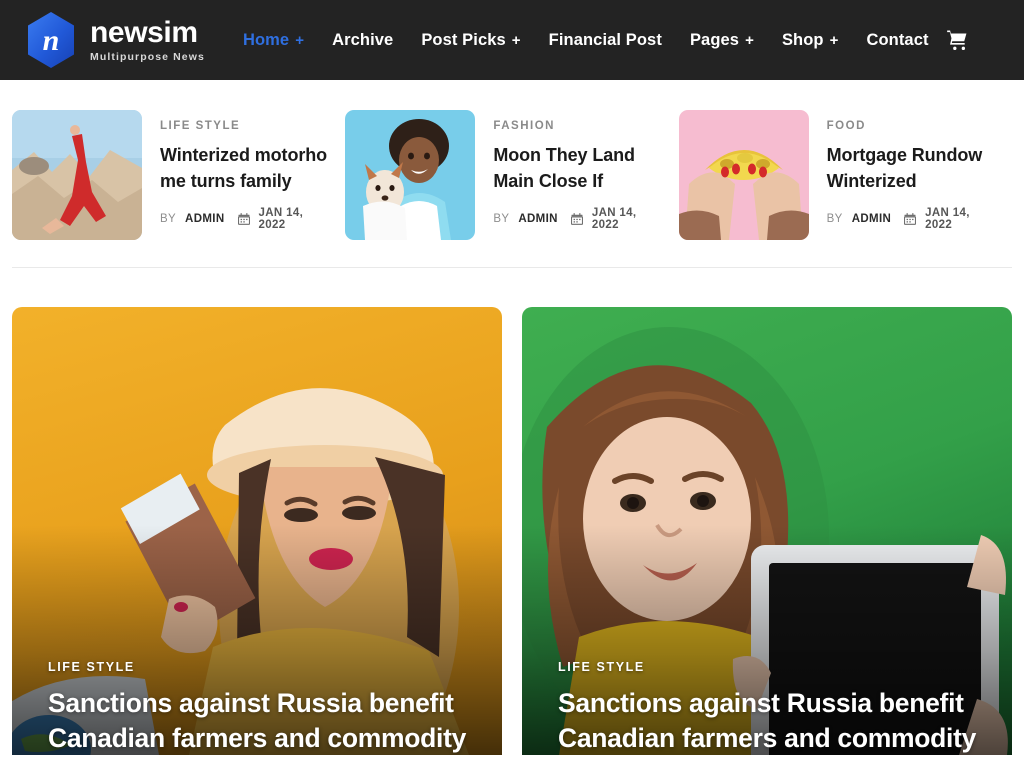 The width and height of the screenshot is (1024, 768). I want to click on nav-item-label: Archive, so click(363, 39).